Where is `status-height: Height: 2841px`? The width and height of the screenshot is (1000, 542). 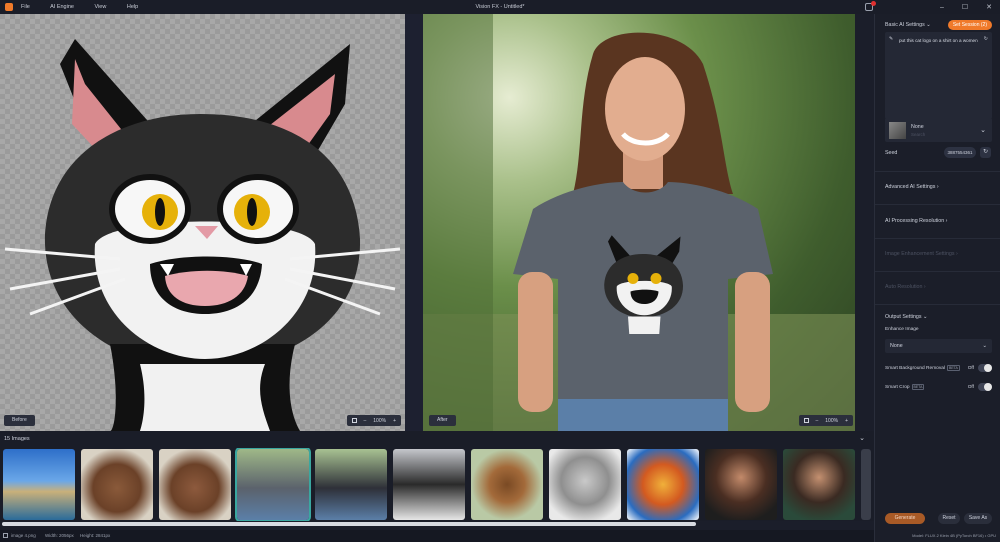 status-height: Height: 2841px is located at coordinates (95, 535).